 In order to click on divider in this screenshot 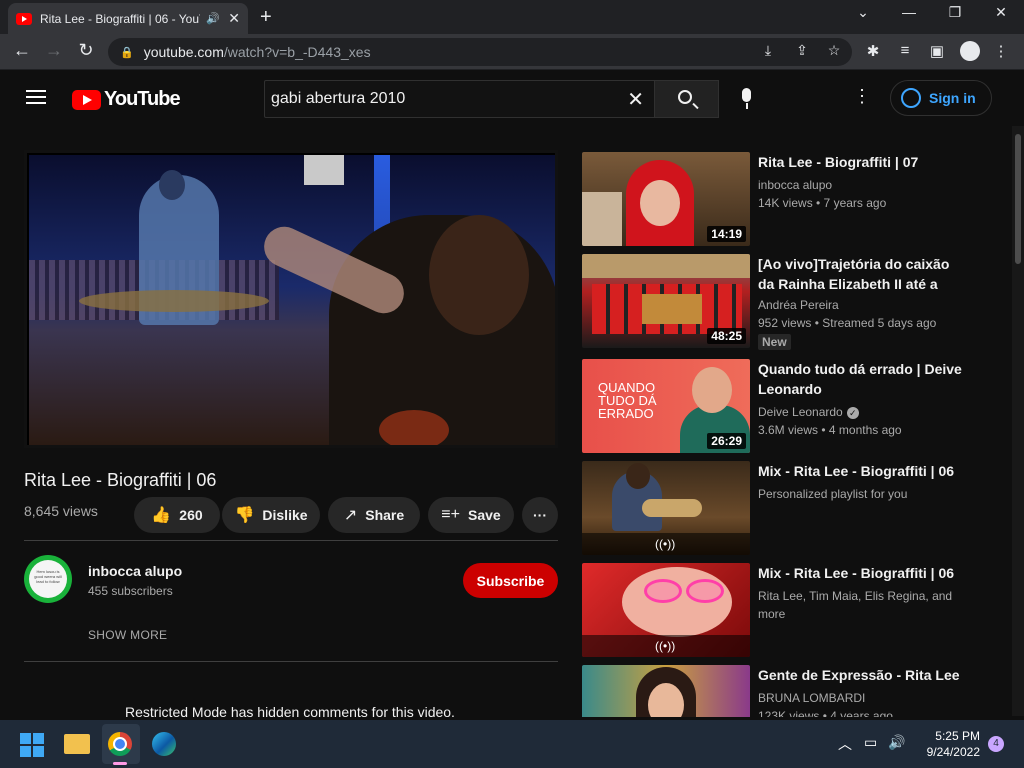, I will do `click(291, 540)`.